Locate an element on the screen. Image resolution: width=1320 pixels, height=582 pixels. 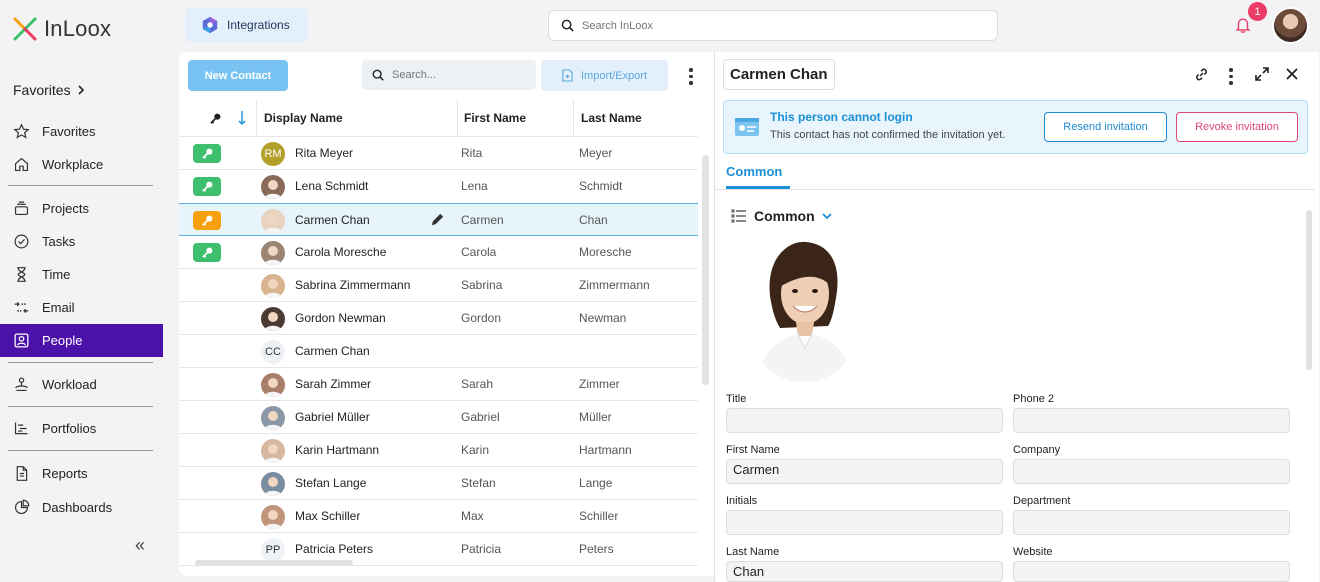
cell-display-name: Karin Hartmann is located at coordinates (337, 450).